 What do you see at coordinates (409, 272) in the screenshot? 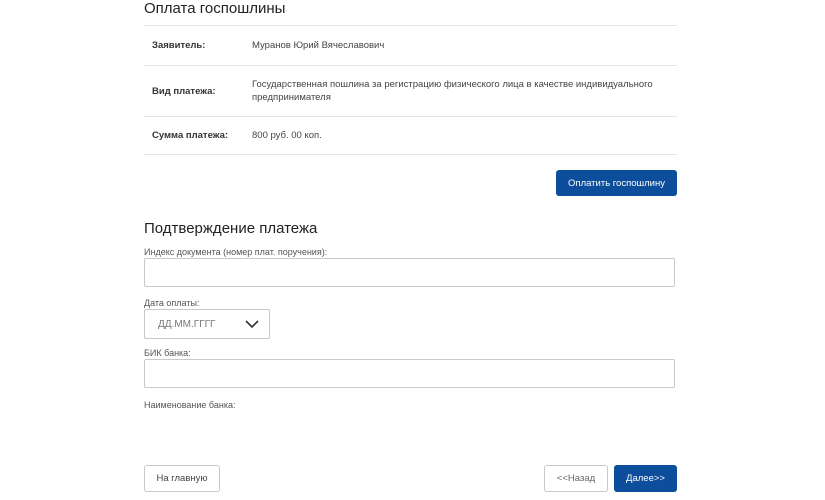
I see `document-index-input` at bounding box center [409, 272].